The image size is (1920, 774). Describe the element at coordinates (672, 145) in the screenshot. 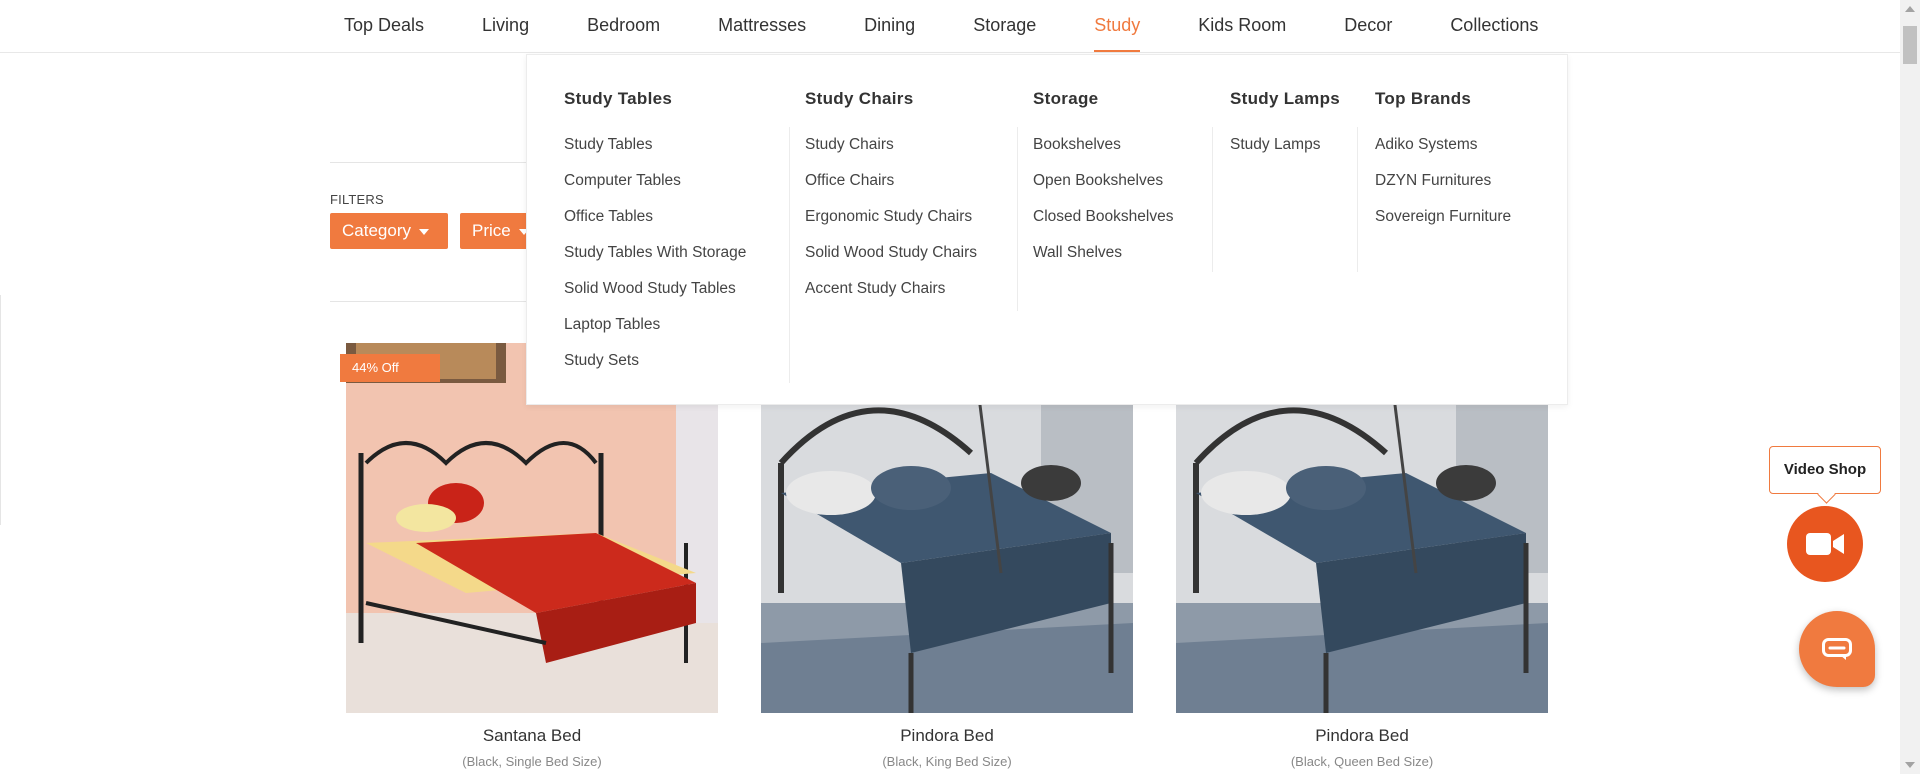

I see `menu-link: Study Tables` at that location.